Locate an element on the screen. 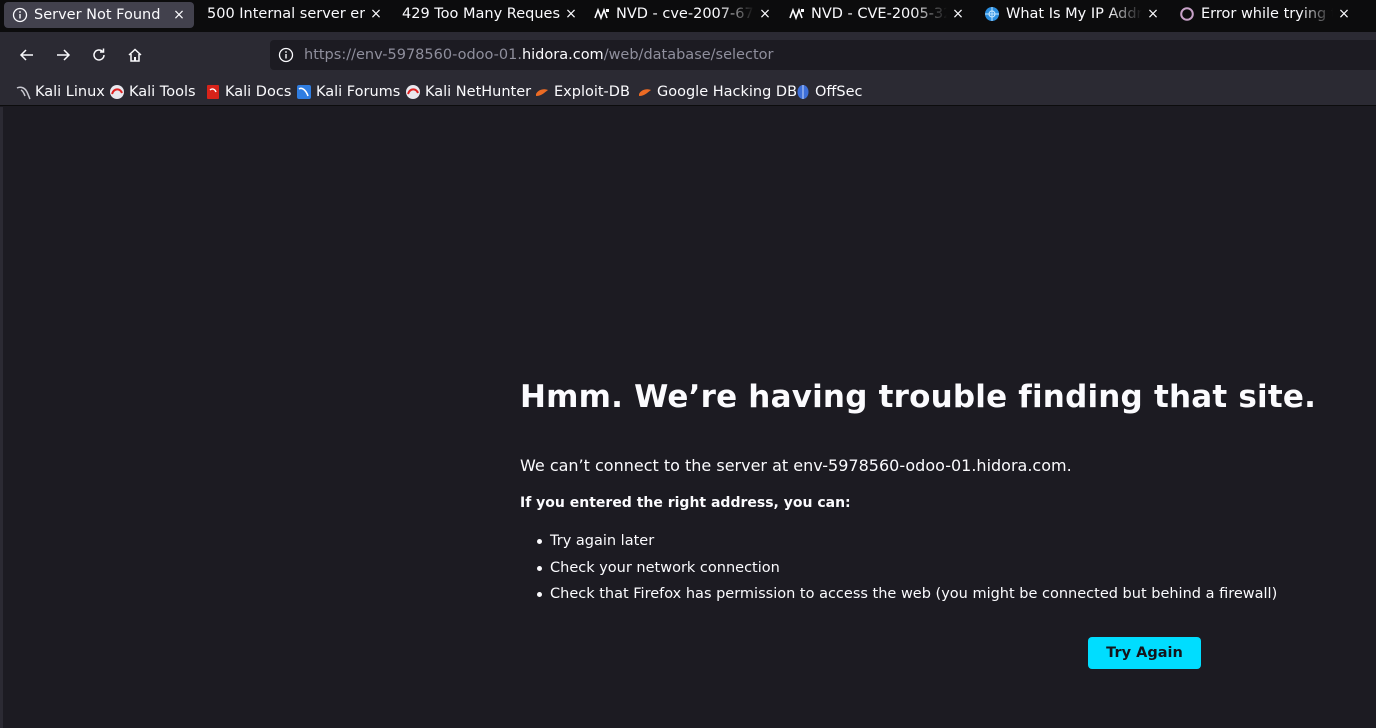 This screenshot has width=1376, height=728. back-arrow-icon is located at coordinates (26, 55).